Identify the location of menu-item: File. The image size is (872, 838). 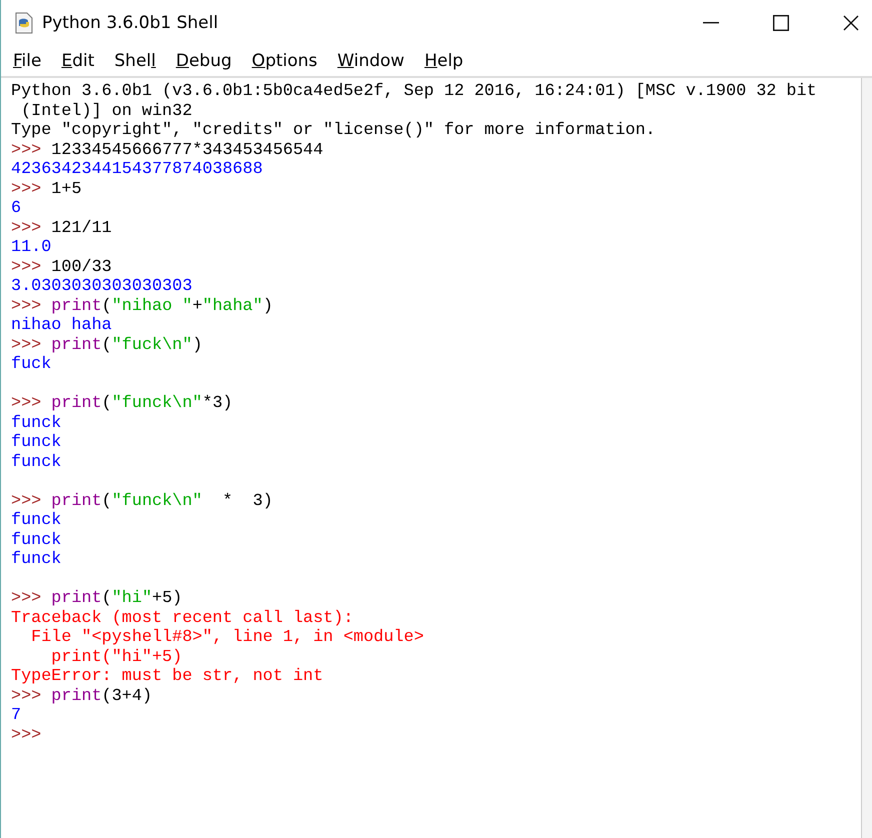
(27, 61).